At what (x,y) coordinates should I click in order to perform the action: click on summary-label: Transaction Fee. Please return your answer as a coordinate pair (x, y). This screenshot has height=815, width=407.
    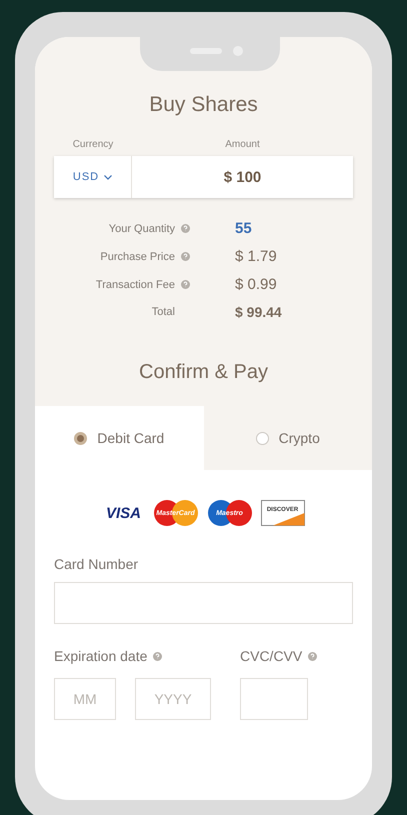
    Looking at the image, I should click on (135, 284).